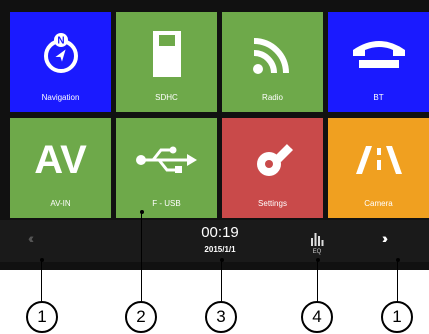 The image size is (429, 334). I want to click on tile-label: Camera, so click(378, 203).